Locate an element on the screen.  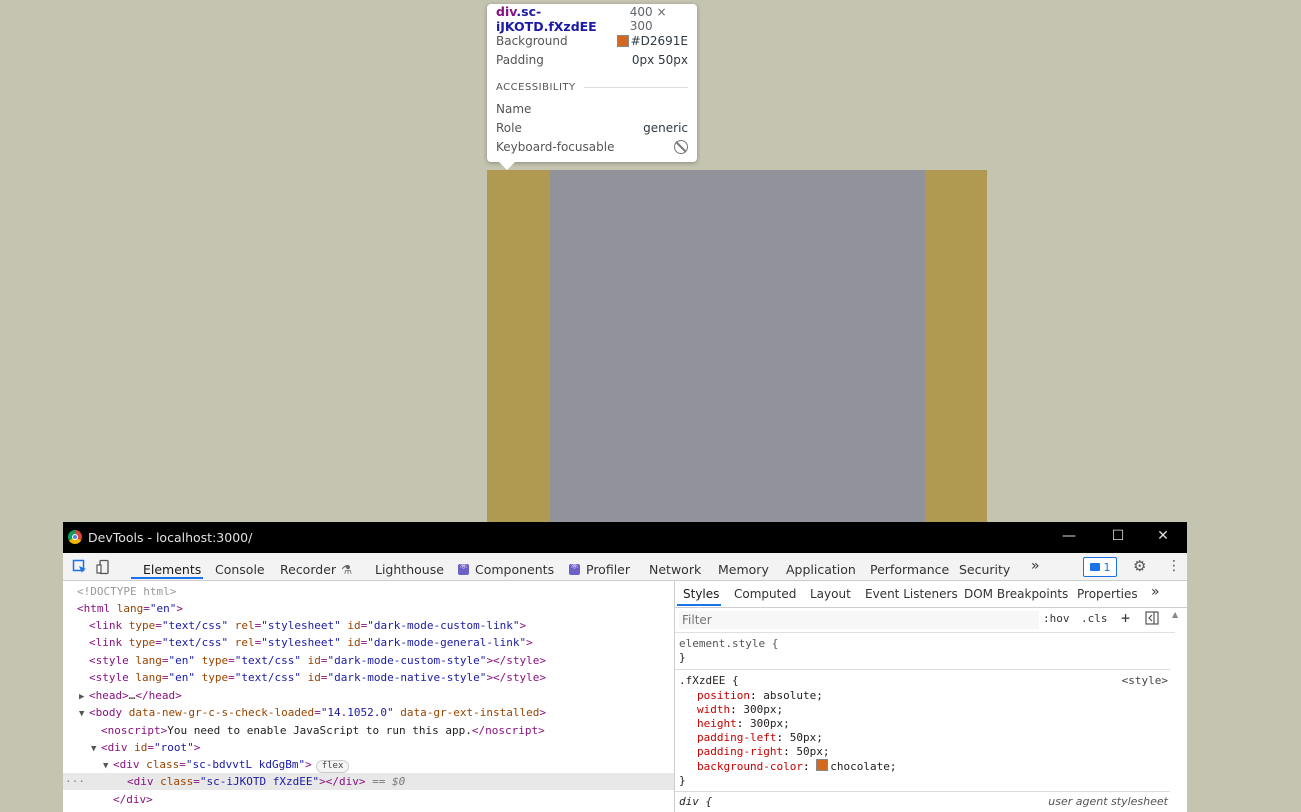
tab-computed: Computed is located at coordinates (765, 594).